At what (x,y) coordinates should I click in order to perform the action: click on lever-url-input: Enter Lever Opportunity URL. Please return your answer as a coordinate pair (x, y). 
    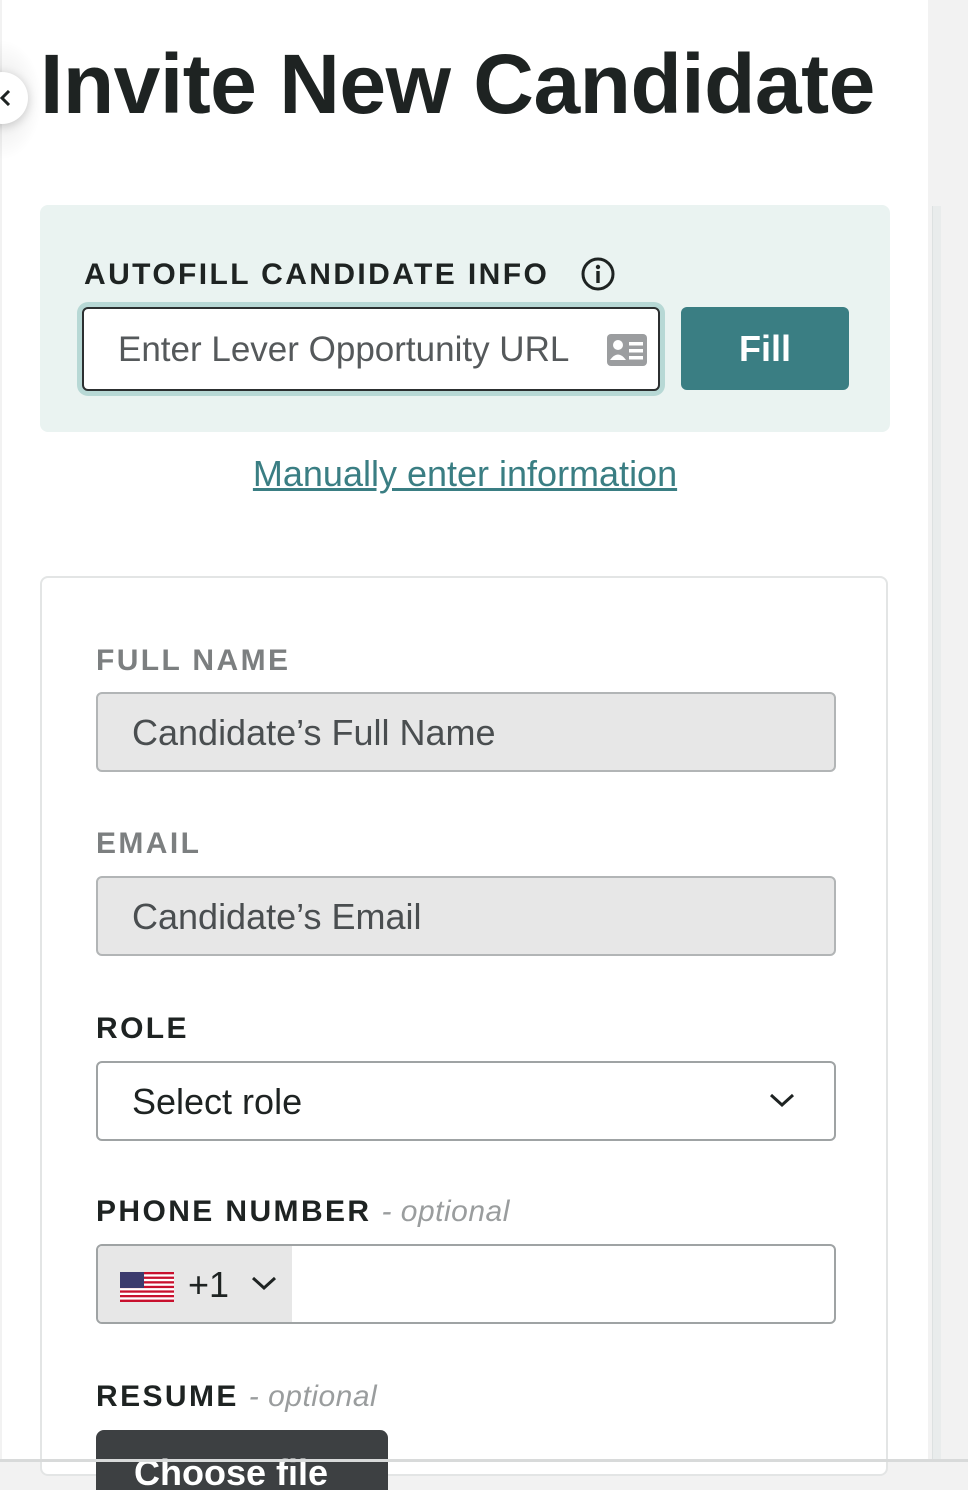
    Looking at the image, I should click on (371, 349).